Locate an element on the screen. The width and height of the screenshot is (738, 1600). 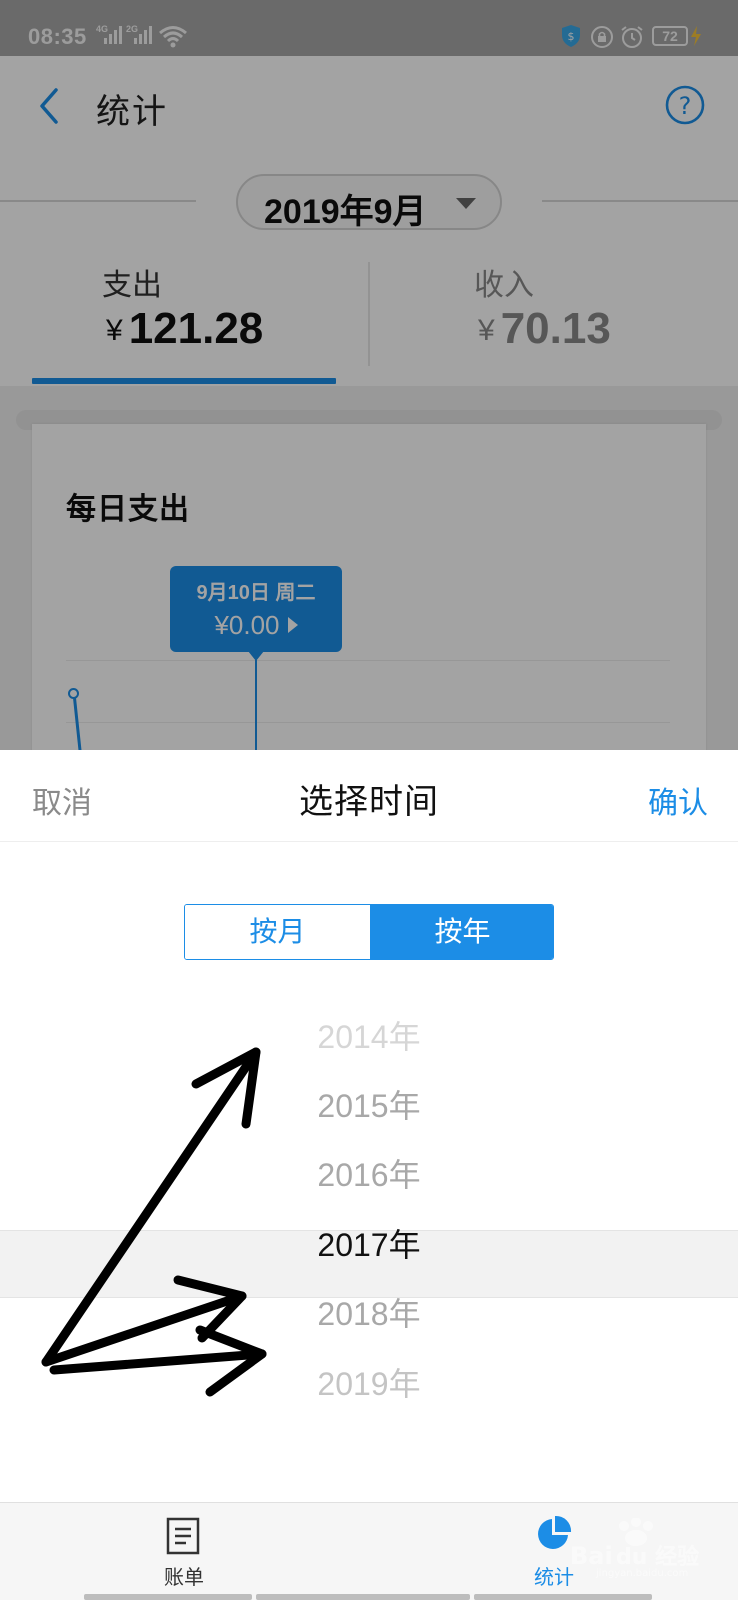
sheet-divider is located at coordinates (369, 841).